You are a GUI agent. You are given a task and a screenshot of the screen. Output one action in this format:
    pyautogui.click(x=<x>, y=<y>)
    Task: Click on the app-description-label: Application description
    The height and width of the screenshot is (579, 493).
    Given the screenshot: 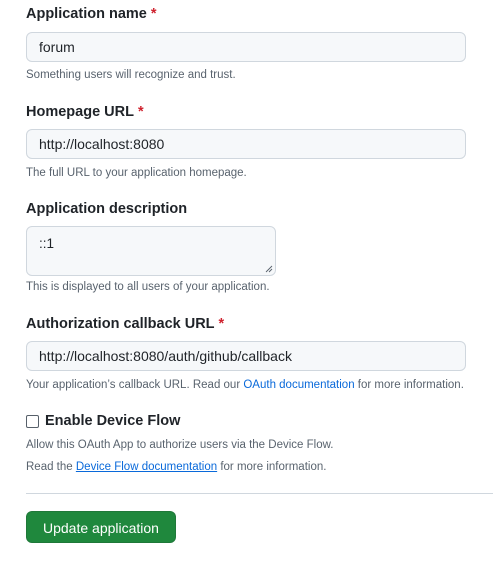 What is the action you would take?
    pyautogui.click(x=107, y=209)
    